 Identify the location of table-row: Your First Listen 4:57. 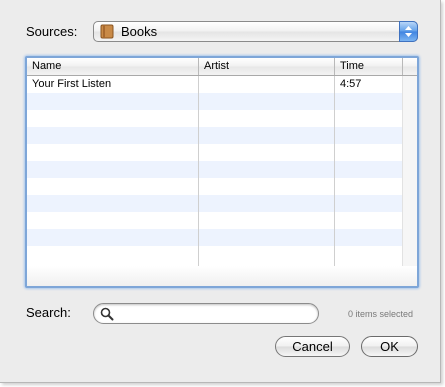
(214, 84).